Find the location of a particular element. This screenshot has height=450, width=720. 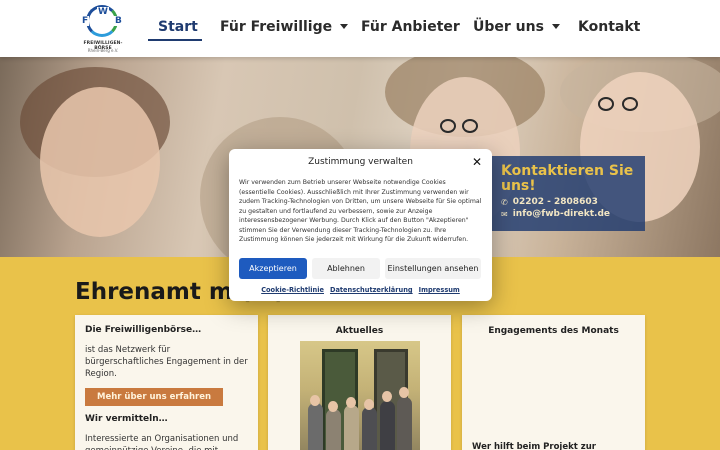

settings-button: Einstellungen ansehen is located at coordinates (433, 268).